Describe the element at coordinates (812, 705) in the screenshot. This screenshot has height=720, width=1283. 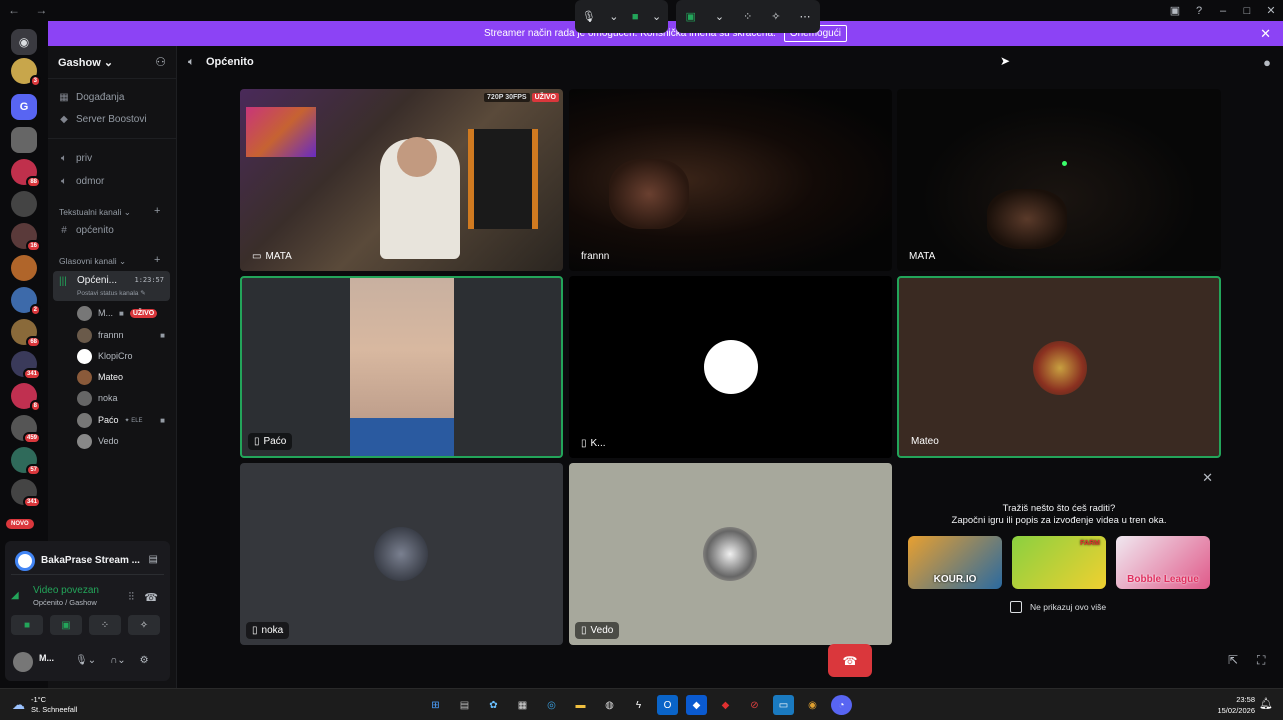
I see `chrome-icon: ◉` at that location.